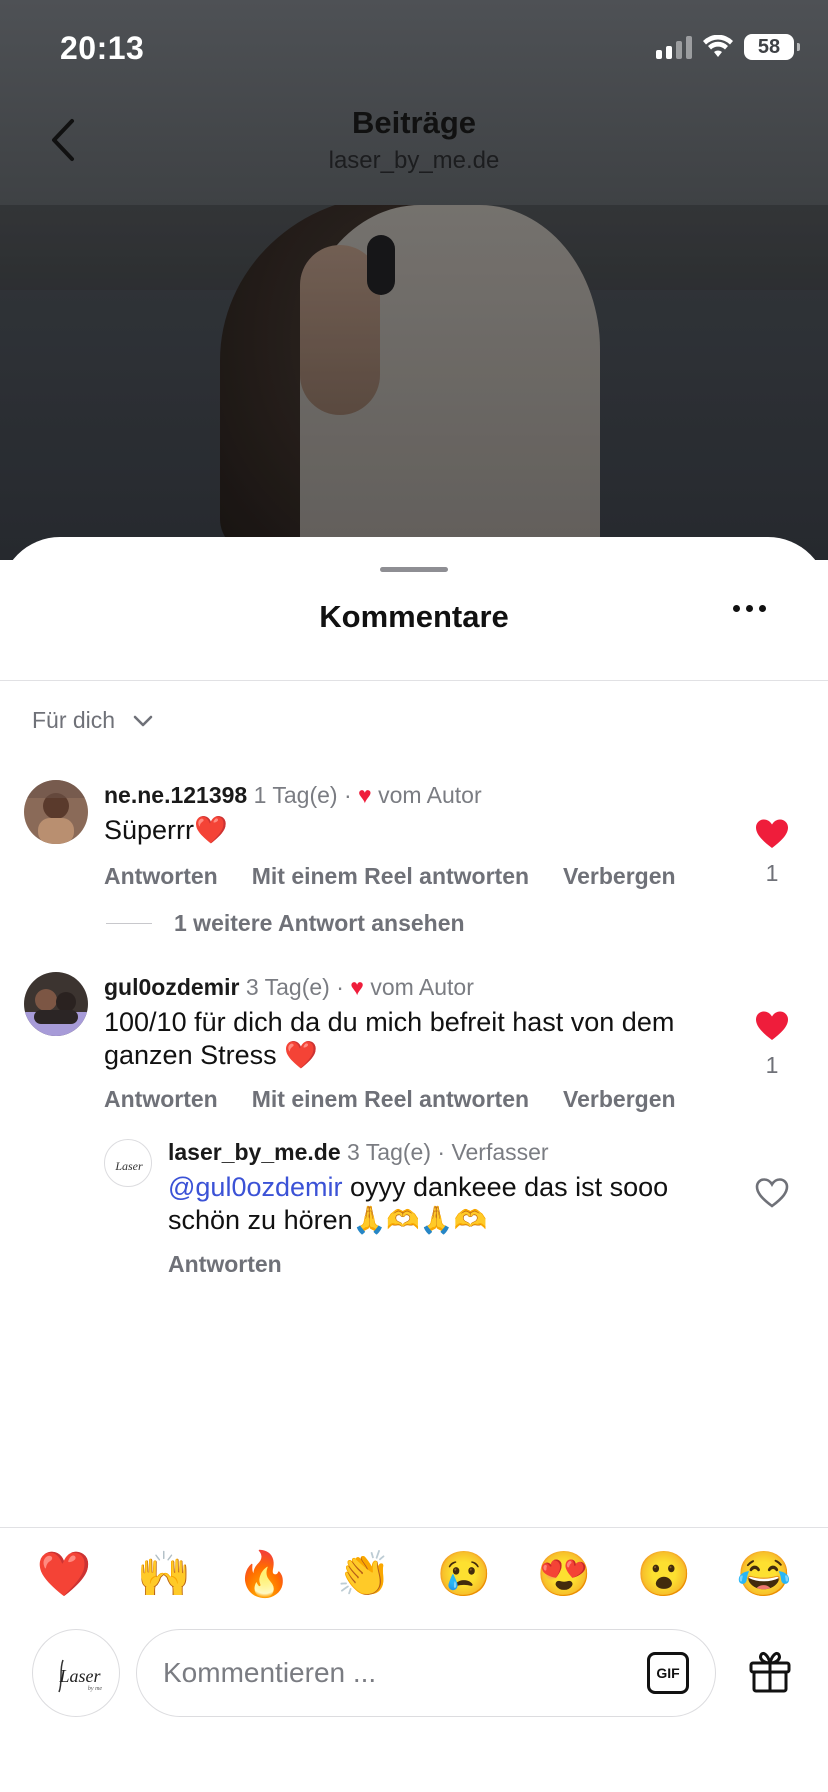 Image resolution: width=828 pixels, height=1792 pixels. I want to click on comment-meta: ne.ne.121398 1 Tag(e) · ♥ vom Autor, so click(293, 795).